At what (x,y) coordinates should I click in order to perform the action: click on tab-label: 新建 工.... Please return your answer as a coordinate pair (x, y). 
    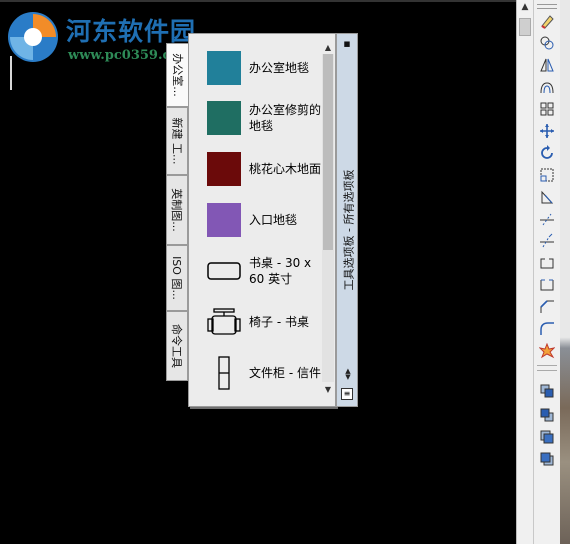
    Looking at the image, I should click on (176, 141).